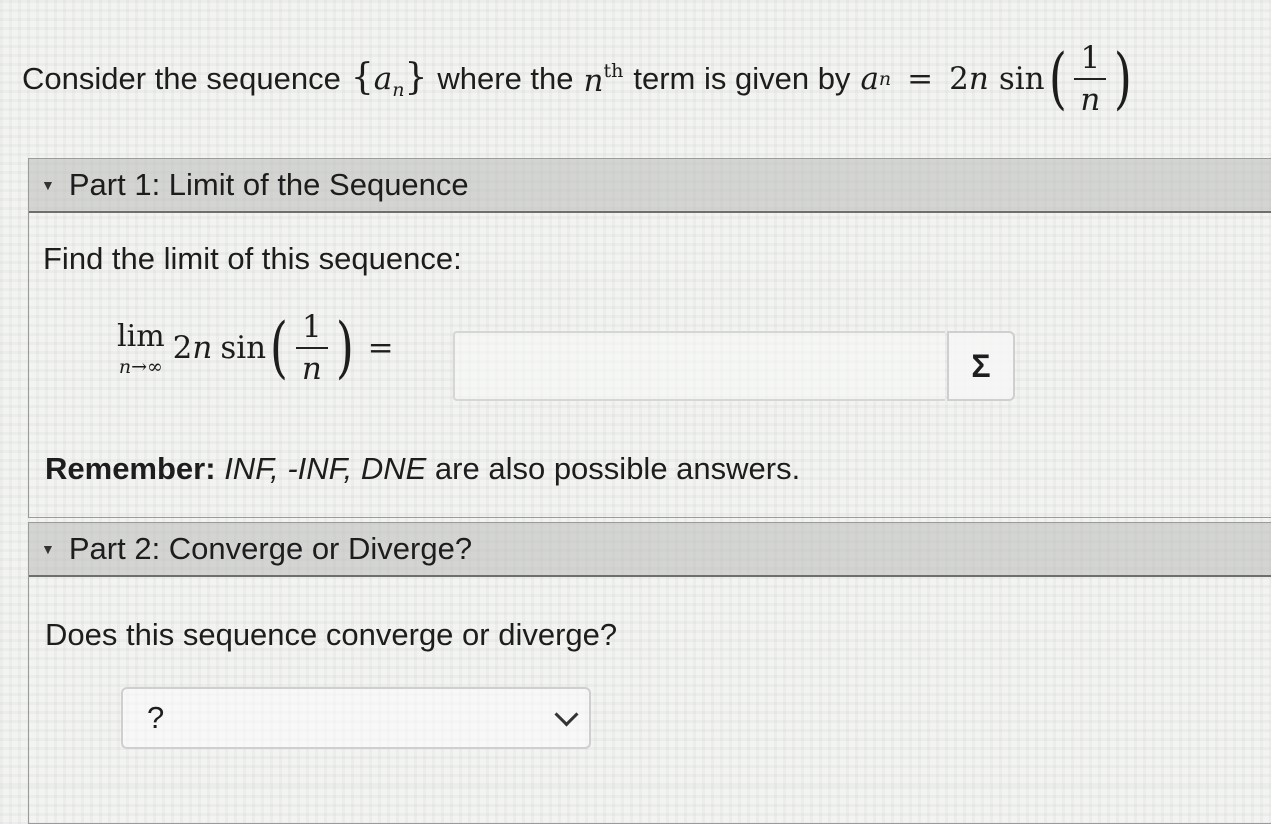 Image resolution: width=1271 pixels, height=824 pixels. What do you see at coordinates (252, 258) in the screenshot?
I see `part-1-prompt: Find the limit of this sequence:` at bounding box center [252, 258].